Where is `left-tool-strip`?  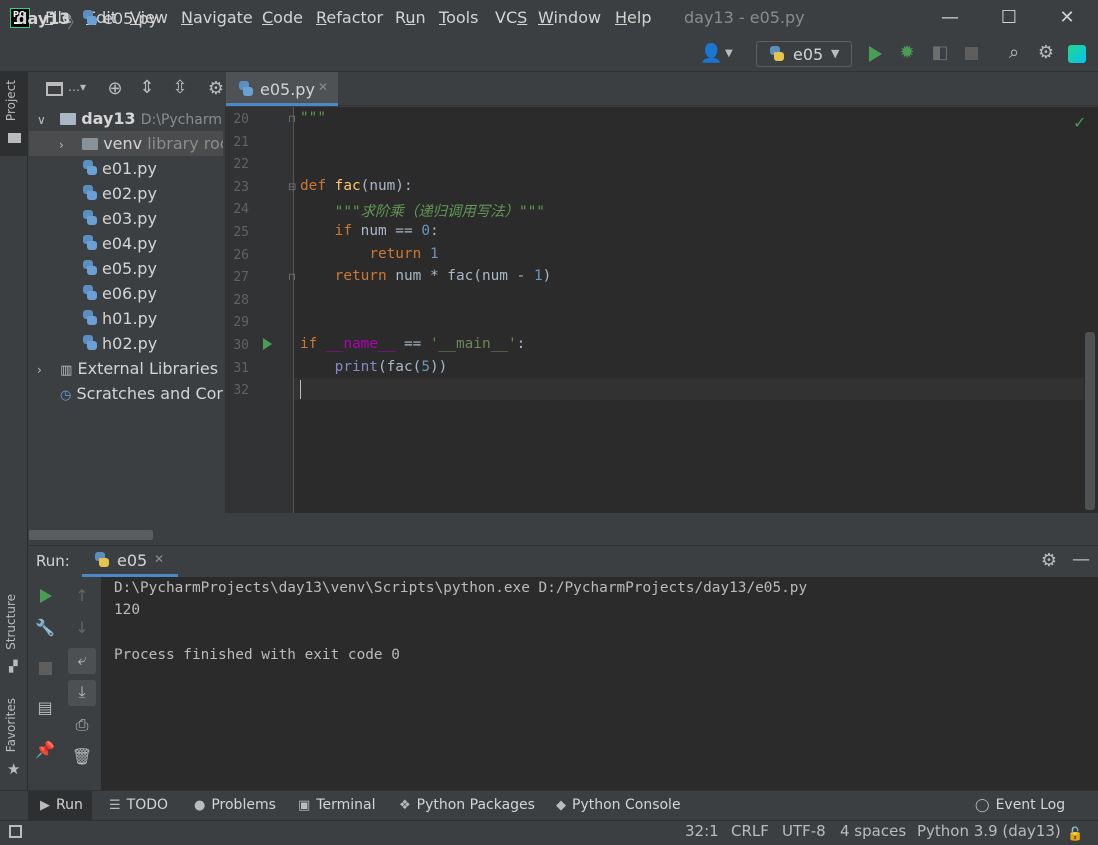 left-tool-strip is located at coordinates (14, 431).